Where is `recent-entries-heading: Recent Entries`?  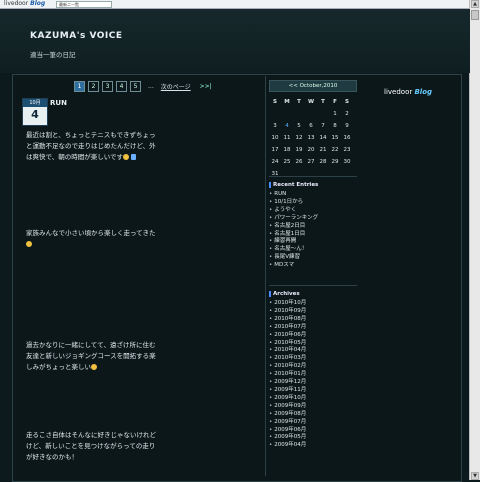 recent-entries-heading: Recent Entries is located at coordinates (314, 185).